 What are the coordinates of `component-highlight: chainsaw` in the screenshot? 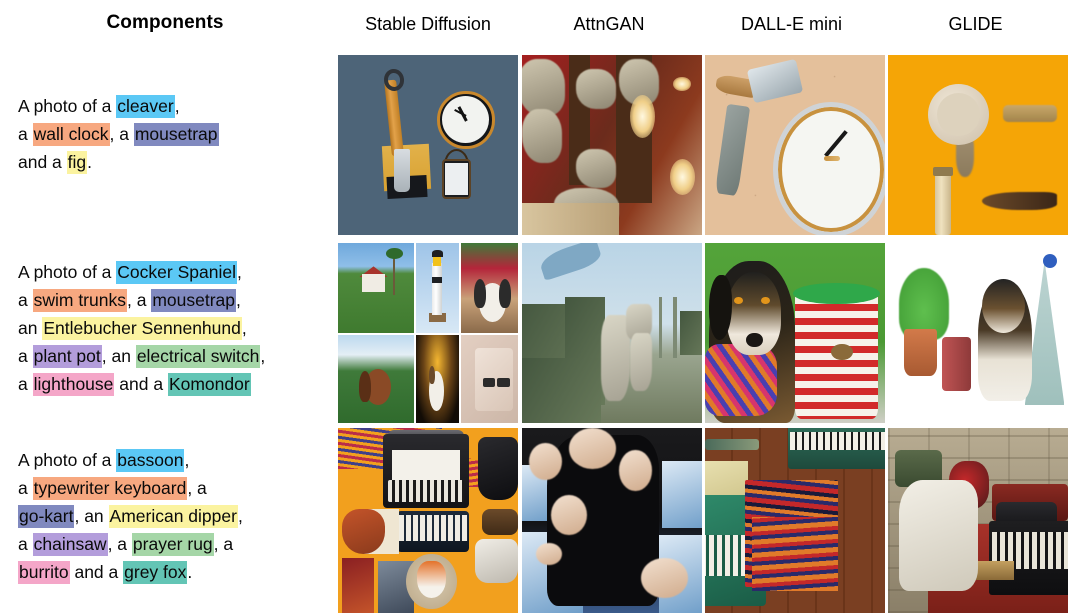 It's located at (70, 544).